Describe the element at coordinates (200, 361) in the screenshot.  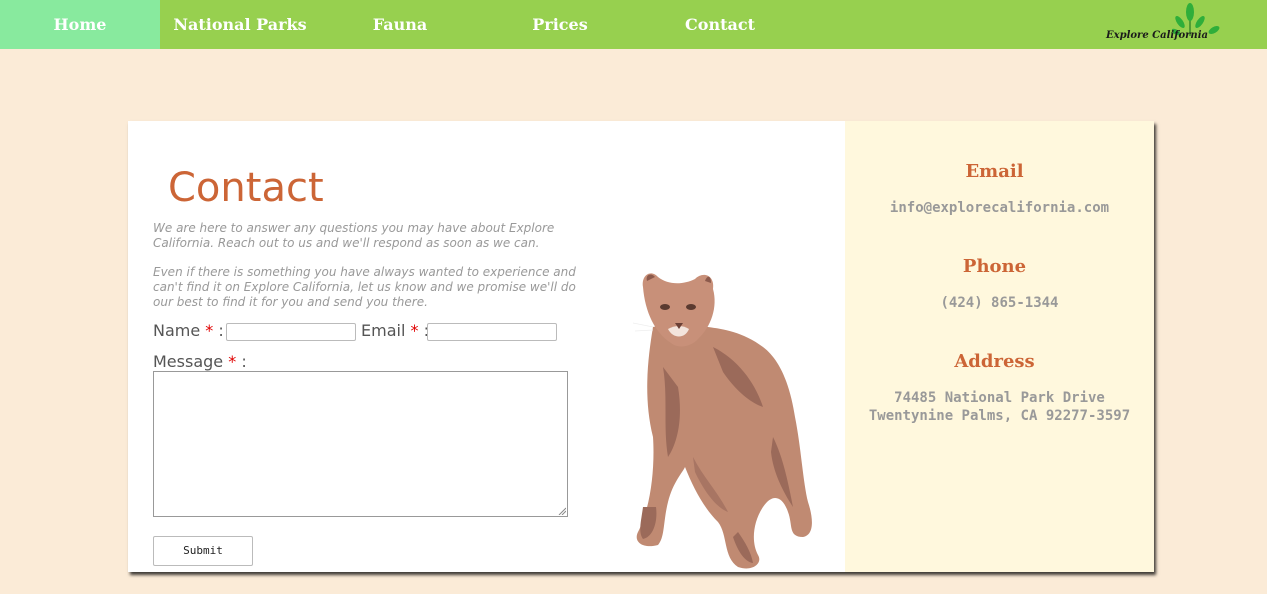
I see `message-label: Message * :` at that location.